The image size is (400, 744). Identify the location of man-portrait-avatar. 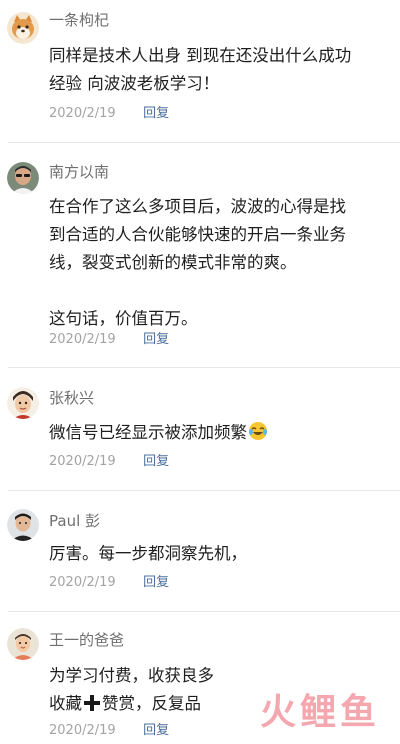
(23, 525).